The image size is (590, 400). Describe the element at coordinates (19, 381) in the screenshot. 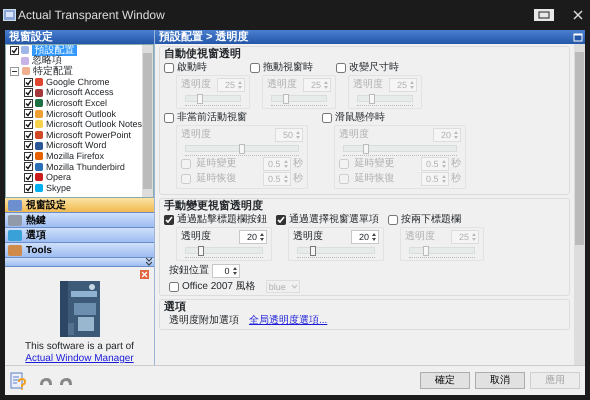

I see `help-icon` at that location.